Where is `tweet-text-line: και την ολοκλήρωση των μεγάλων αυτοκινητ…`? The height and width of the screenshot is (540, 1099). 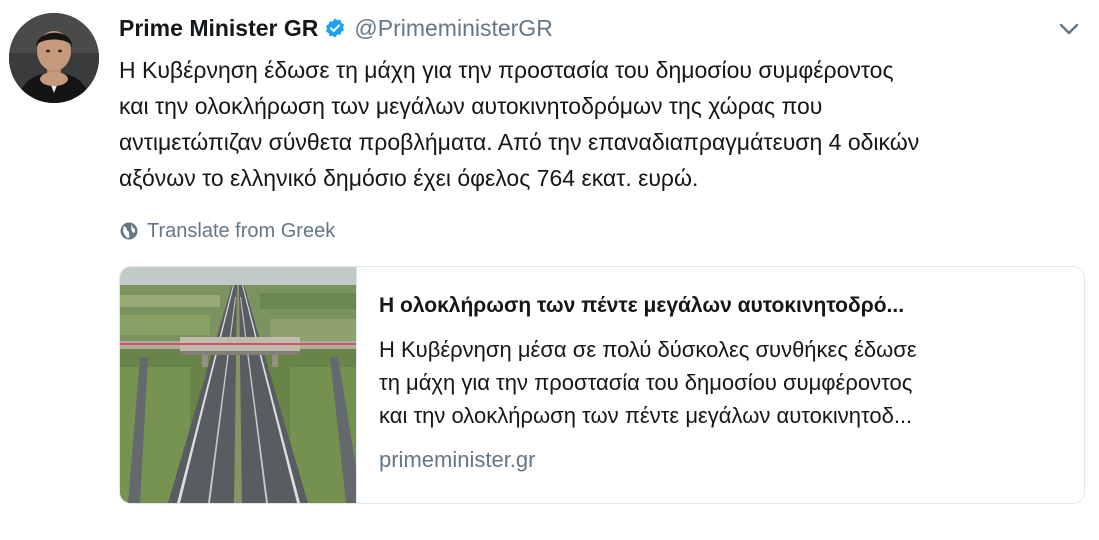 tweet-text-line: και την ολοκλήρωση των μεγάλων αυτοκινητ… is located at coordinates (471, 106).